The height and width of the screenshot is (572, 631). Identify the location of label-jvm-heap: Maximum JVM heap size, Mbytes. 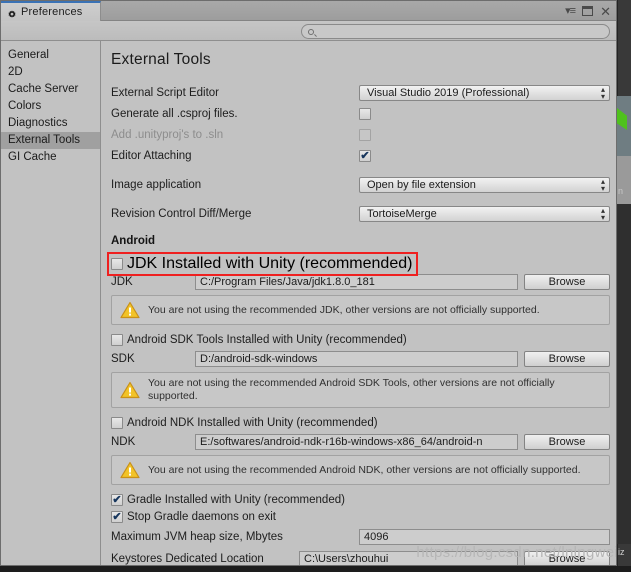
(197, 536).